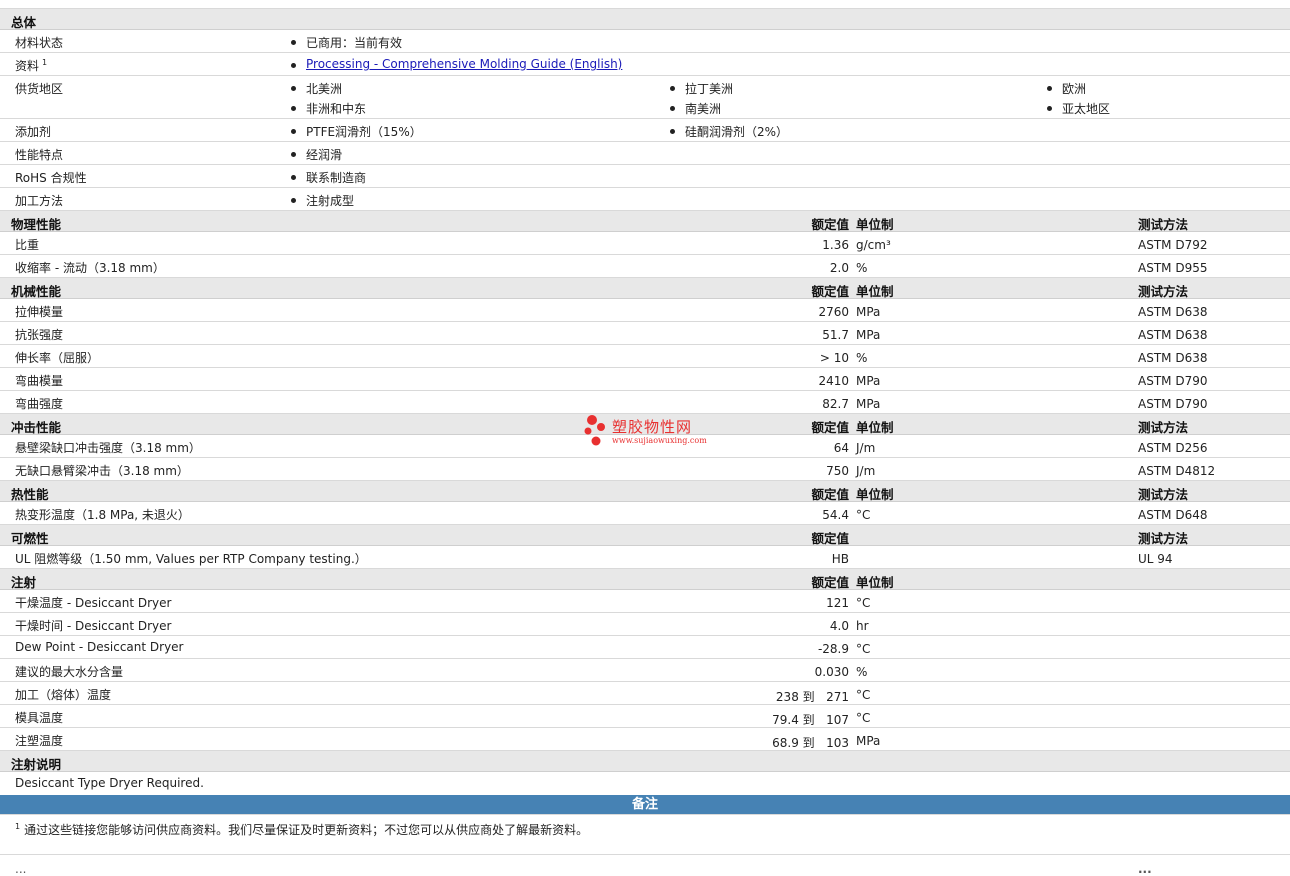 This screenshot has width=1290, height=876. What do you see at coordinates (841, 448) in the screenshot?
I see `property-value: 64` at bounding box center [841, 448].